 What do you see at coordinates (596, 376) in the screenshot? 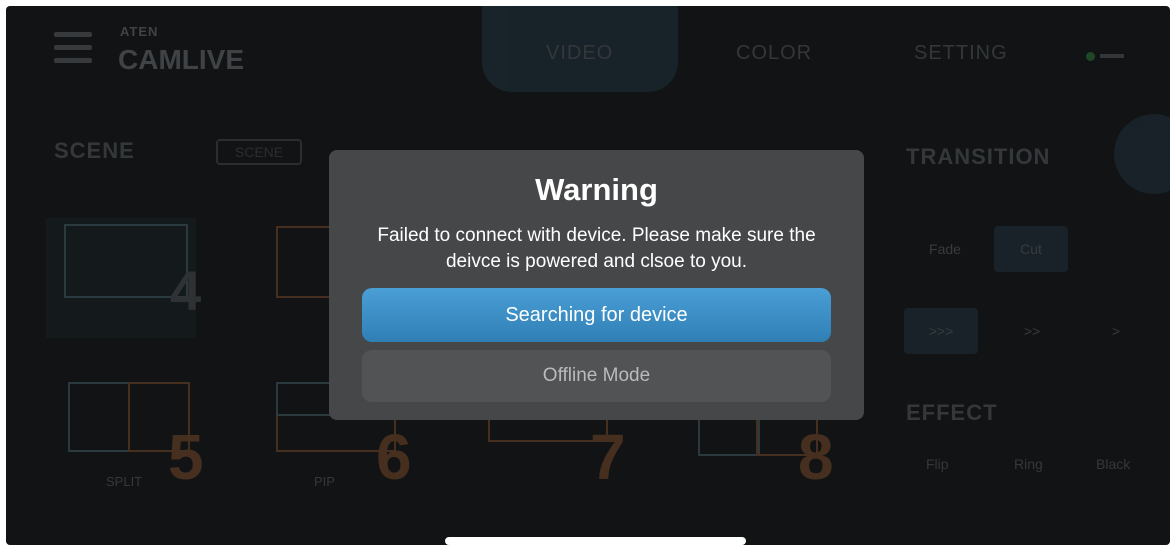
I see `offline-mode-button: Offline Mode` at bounding box center [596, 376].